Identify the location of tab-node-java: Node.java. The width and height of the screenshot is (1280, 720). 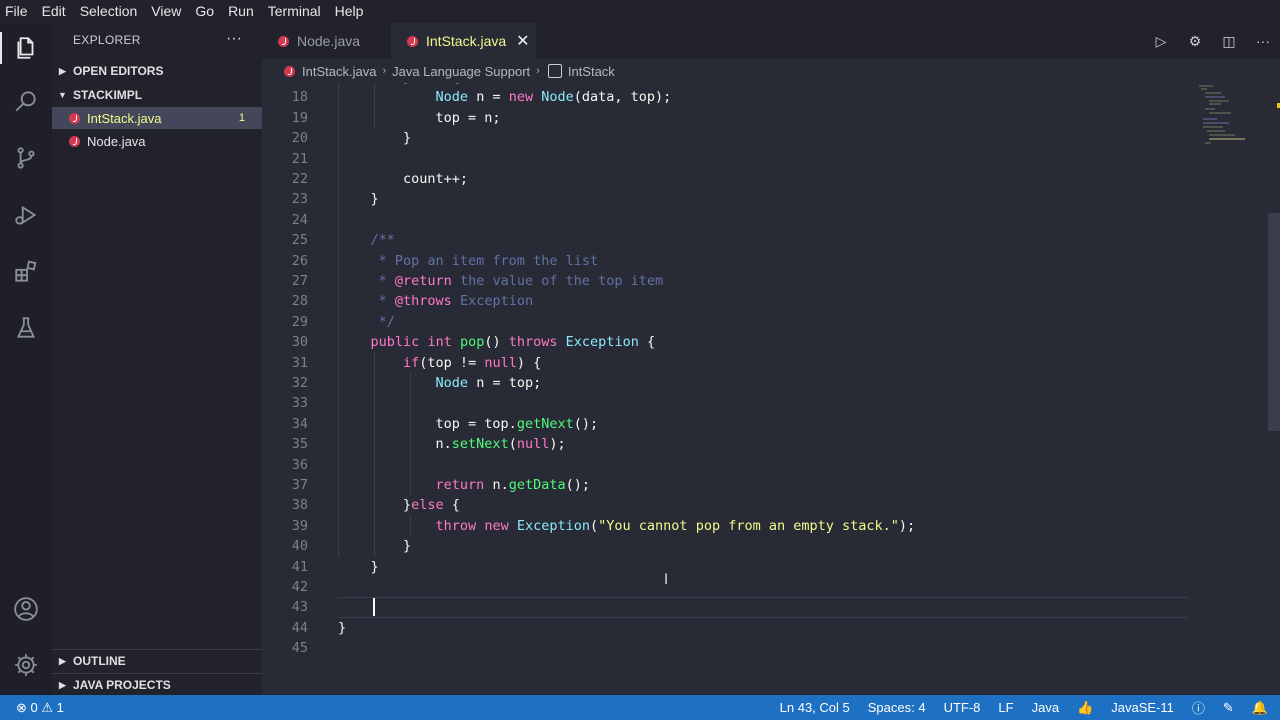
(326, 41).